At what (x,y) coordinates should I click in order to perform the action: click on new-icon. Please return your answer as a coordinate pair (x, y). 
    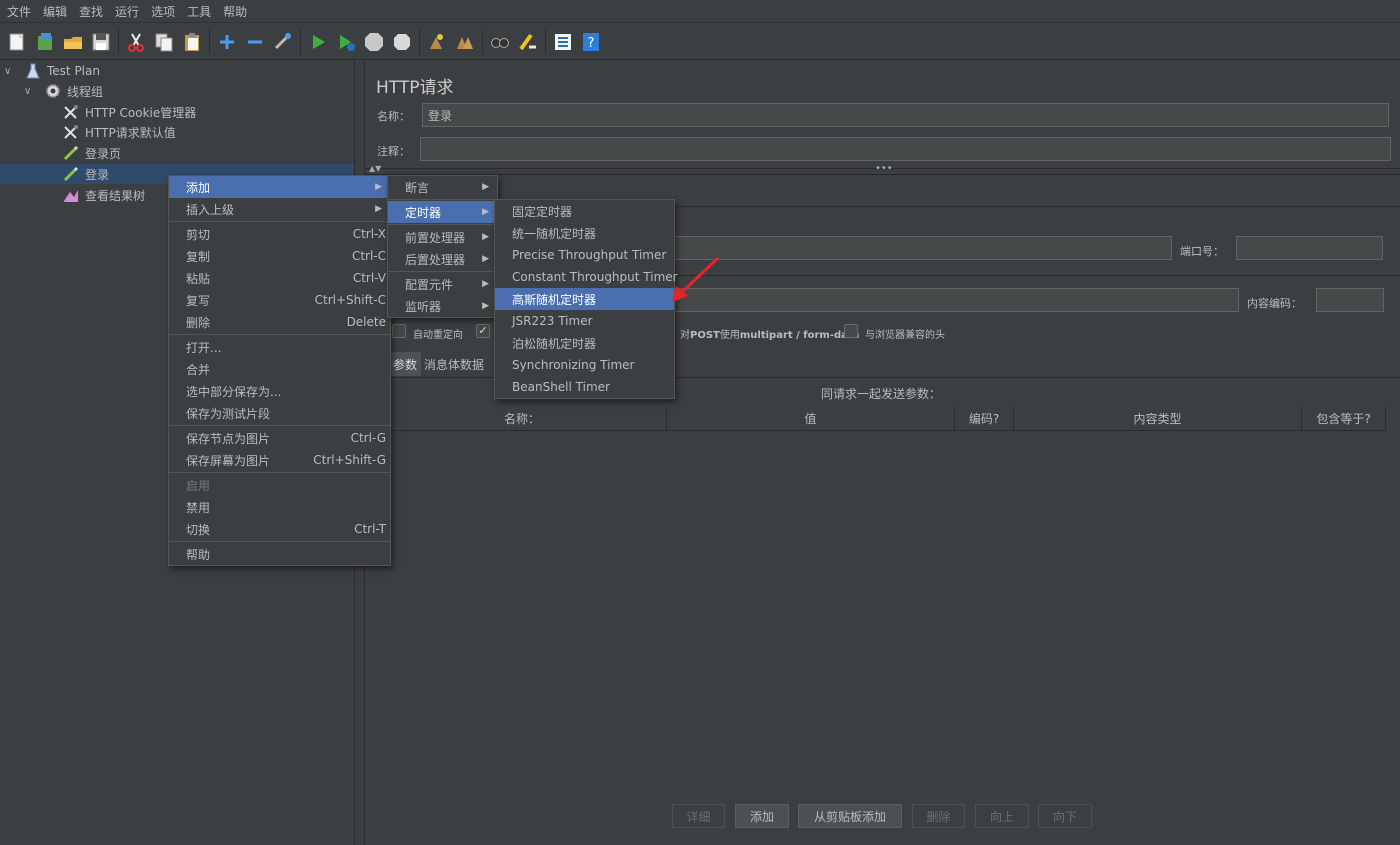
    Looking at the image, I should click on (17, 42).